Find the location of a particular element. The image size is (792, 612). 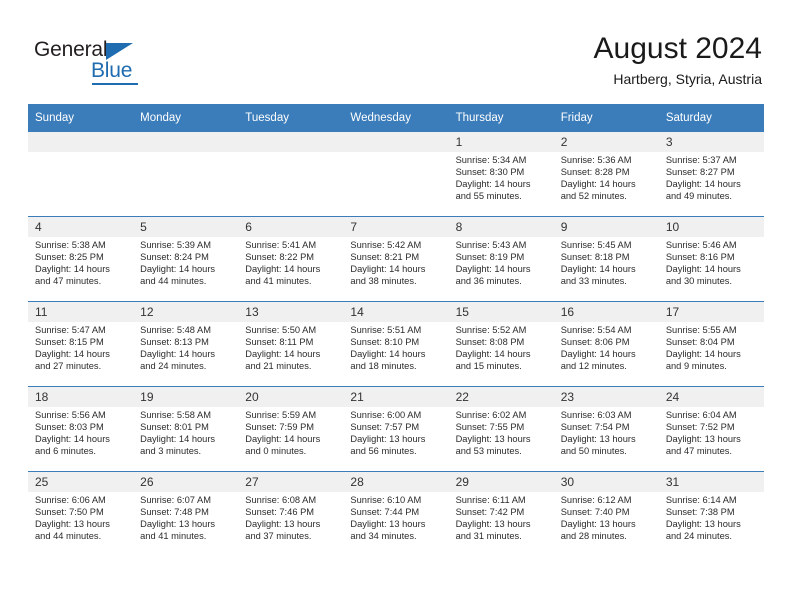

day-sunrise-text: Sunrise: 5:55 AM is located at coordinates (701, 330).